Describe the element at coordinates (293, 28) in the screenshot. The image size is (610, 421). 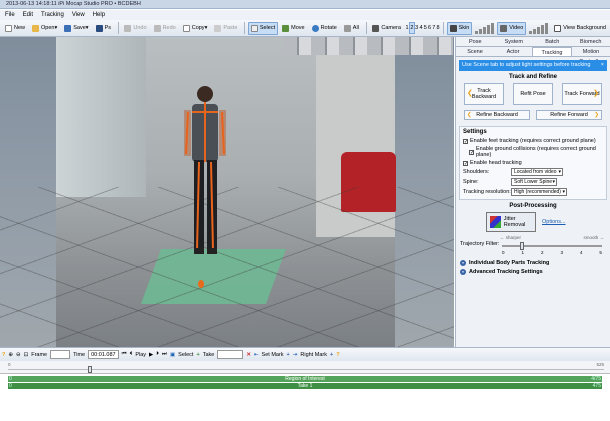
I see `move-tool-button: Move` at that location.